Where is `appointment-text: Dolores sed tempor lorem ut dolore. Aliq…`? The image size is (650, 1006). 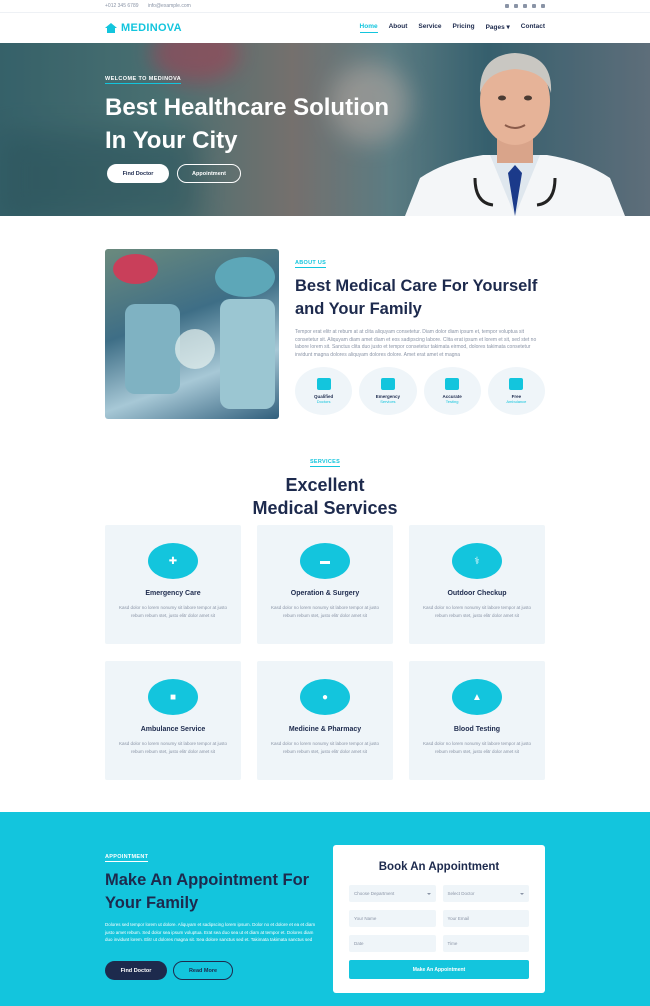 appointment-text: Dolores sed tempor lorem ut dolore. Aliq… is located at coordinates (210, 932).